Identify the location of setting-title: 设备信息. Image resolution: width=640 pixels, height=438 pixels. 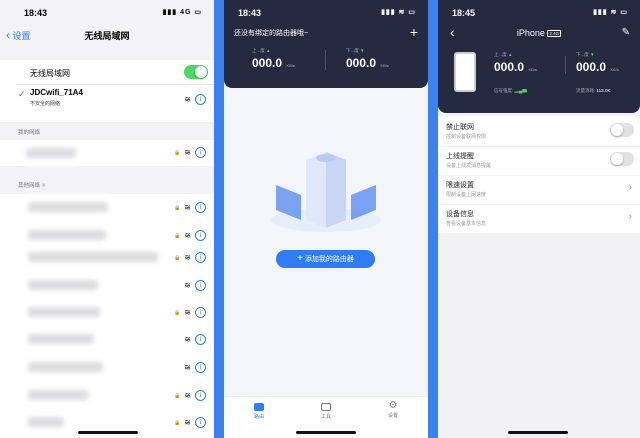
(460, 214).